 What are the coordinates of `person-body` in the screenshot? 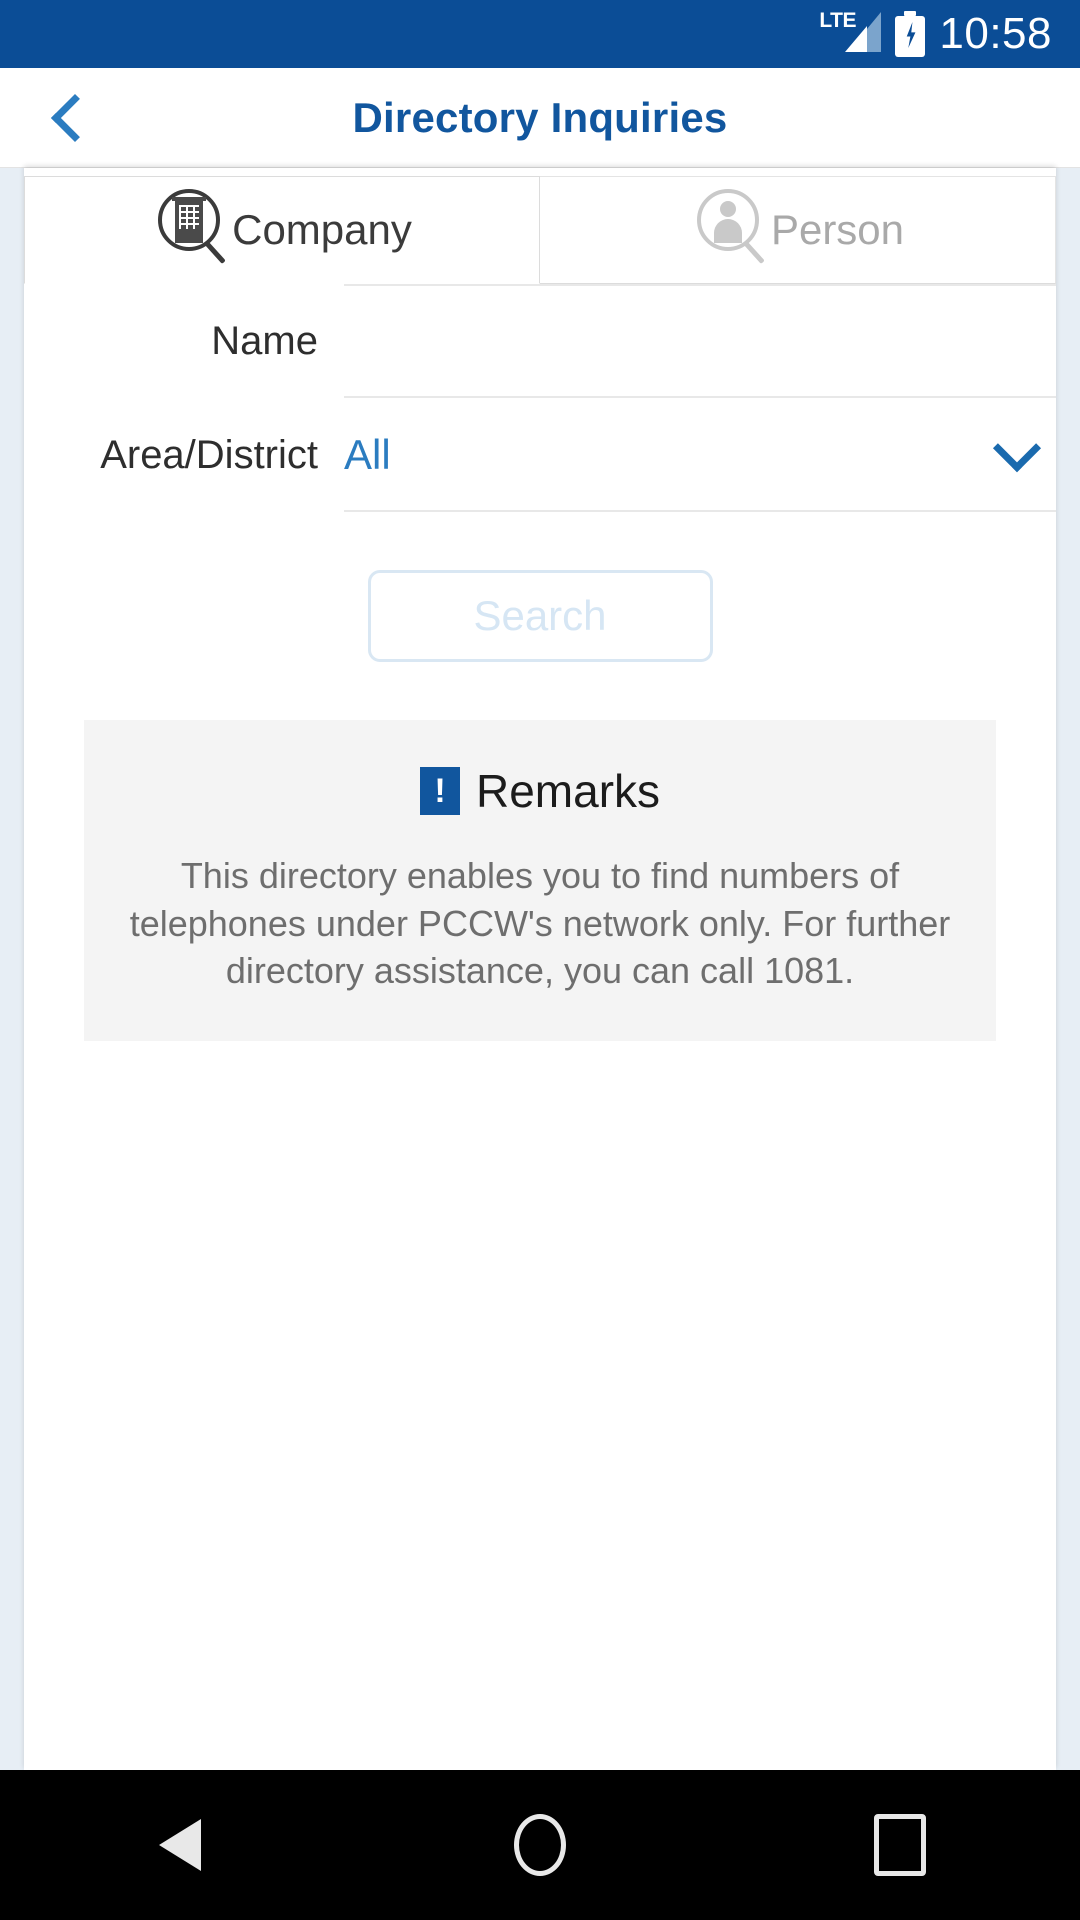 It's located at (727, 231).